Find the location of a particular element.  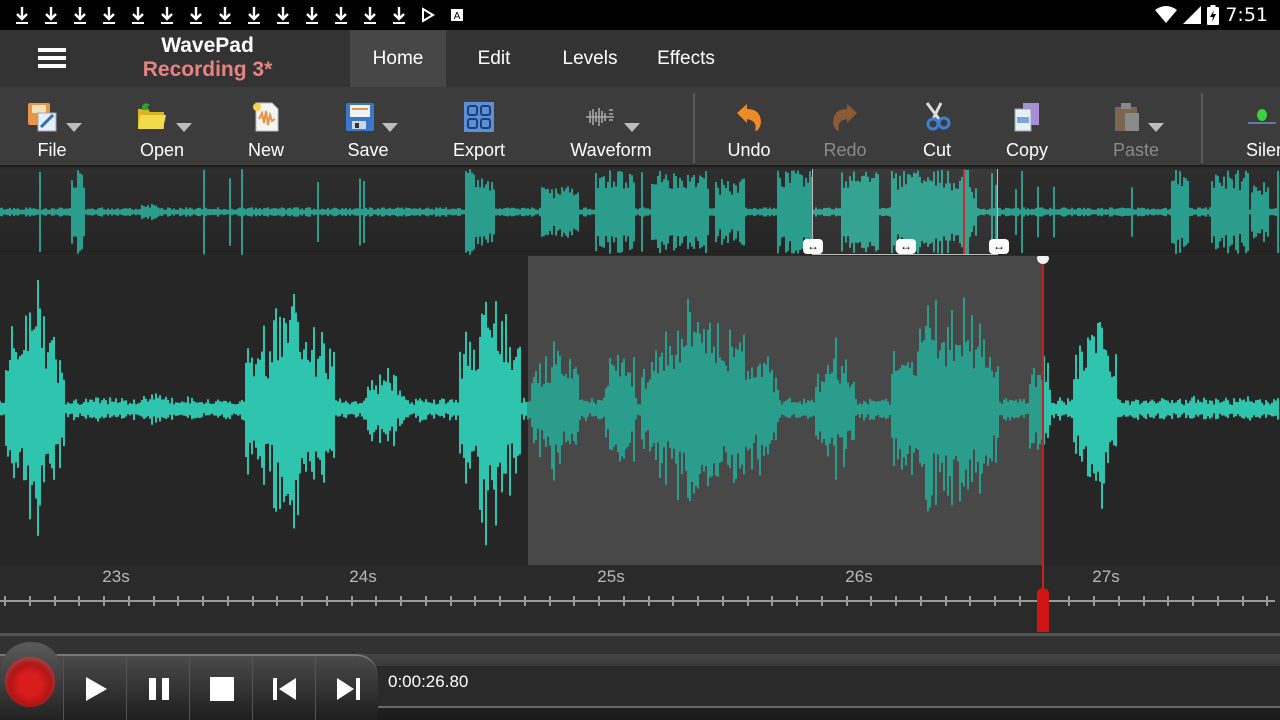

skip-to-start-button is located at coordinates (283, 688).